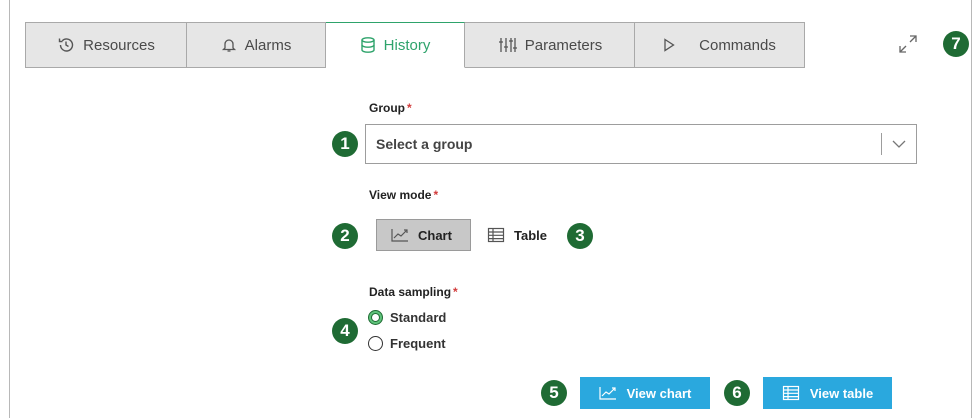  Describe the element at coordinates (345, 331) in the screenshot. I see `callout-marker-4: 4` at that location.